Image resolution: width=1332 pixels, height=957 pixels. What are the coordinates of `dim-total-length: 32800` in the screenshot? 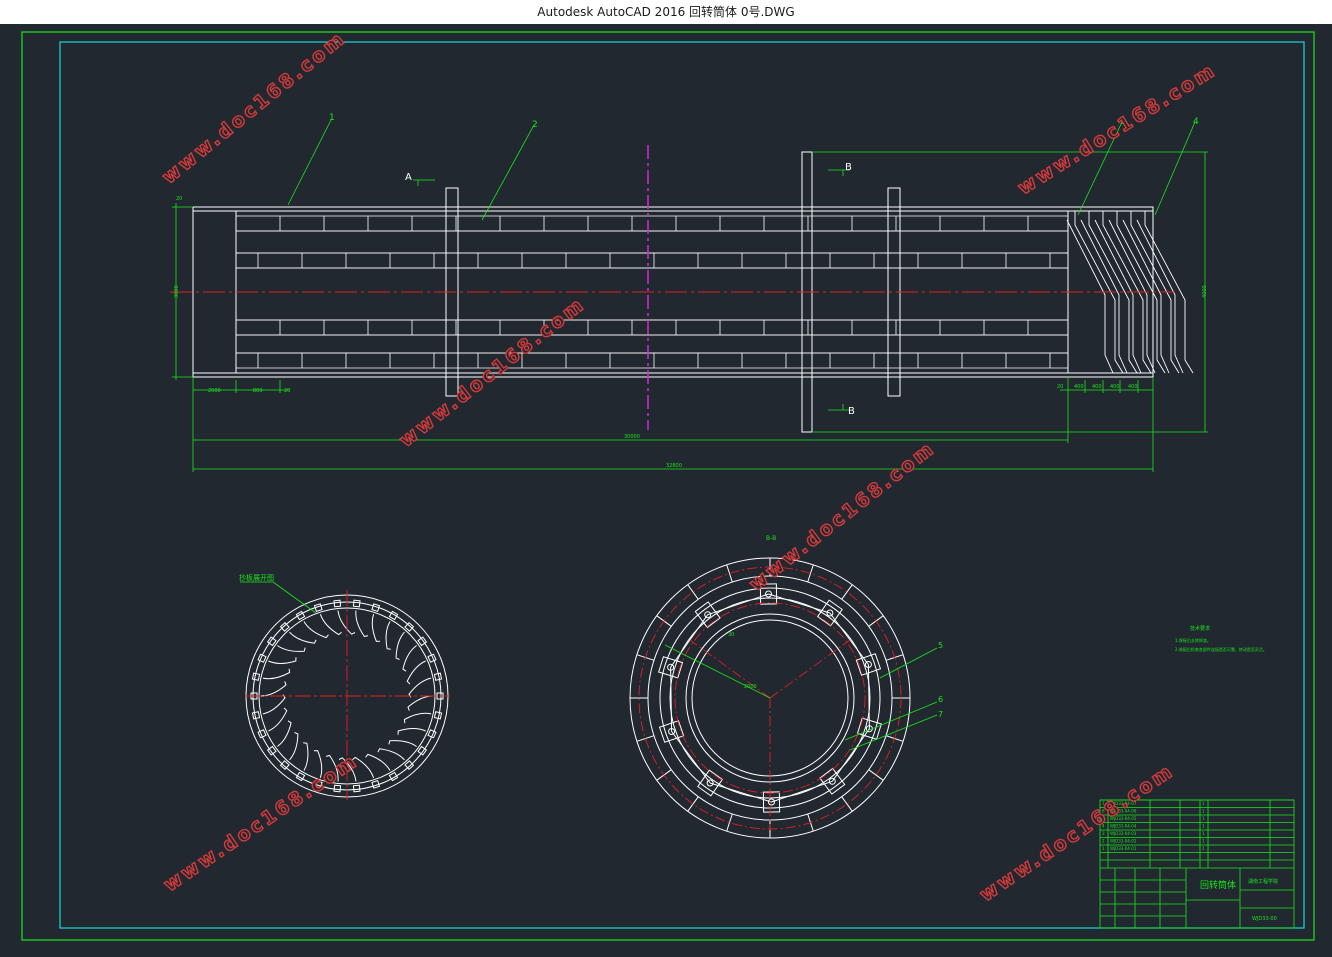 It's located at (674, 466).